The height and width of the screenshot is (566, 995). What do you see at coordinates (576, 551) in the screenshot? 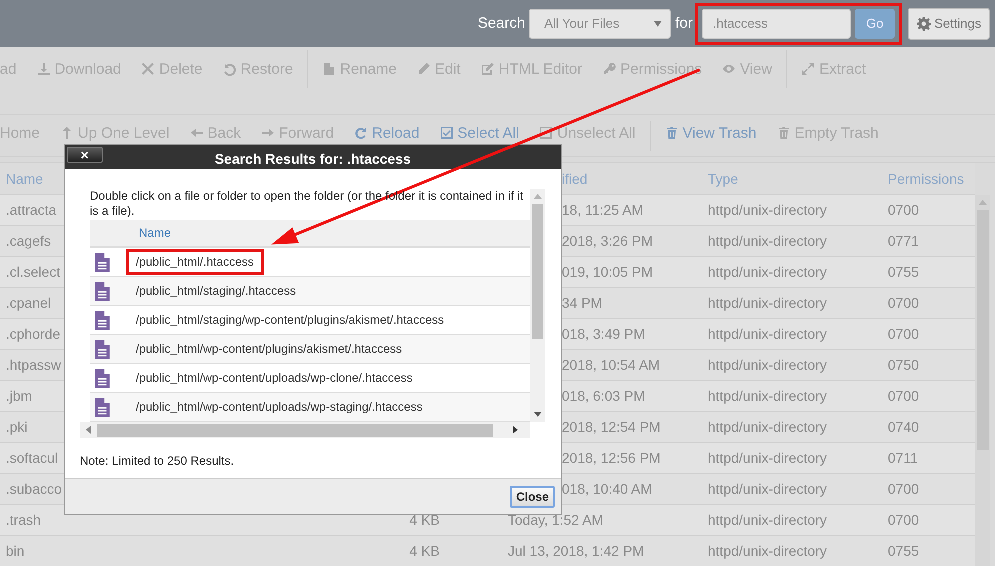
I see `modified-date: Jul 13, 2018, 1:42 PM` at bounding box center [576, 551].